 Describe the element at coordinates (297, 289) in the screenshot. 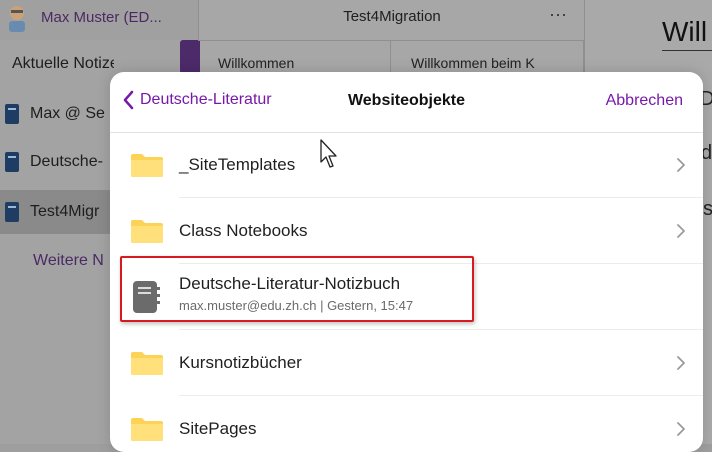

I see `highlight-annotation` at that location.